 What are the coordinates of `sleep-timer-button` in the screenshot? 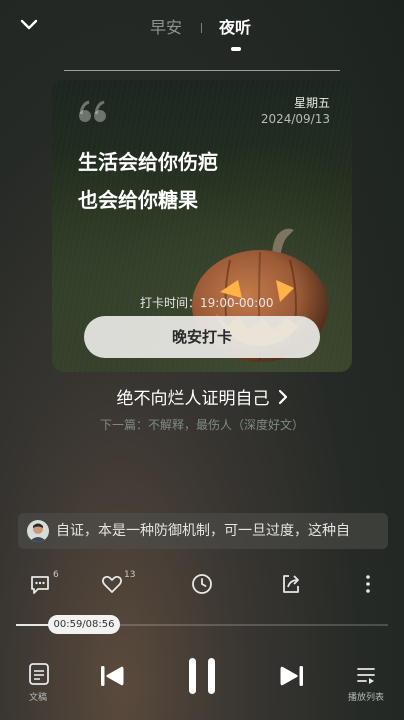 It's located at (202, 584).